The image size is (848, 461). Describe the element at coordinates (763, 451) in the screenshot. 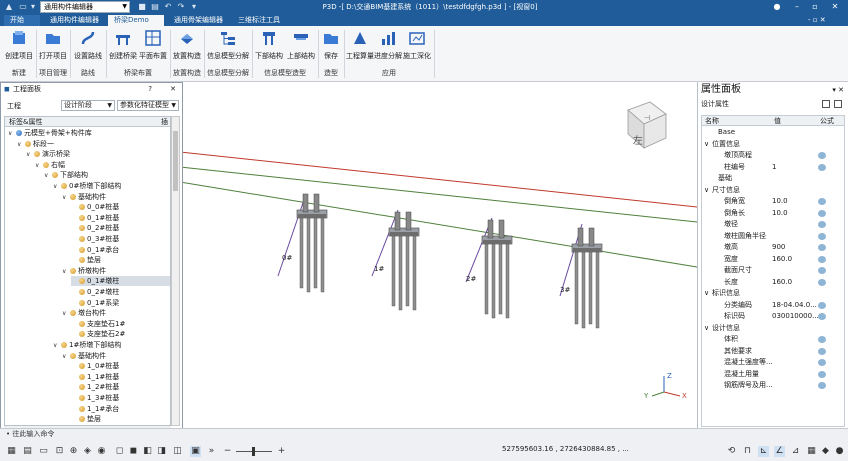

I see `ortho-icon: ⊾` at that location.